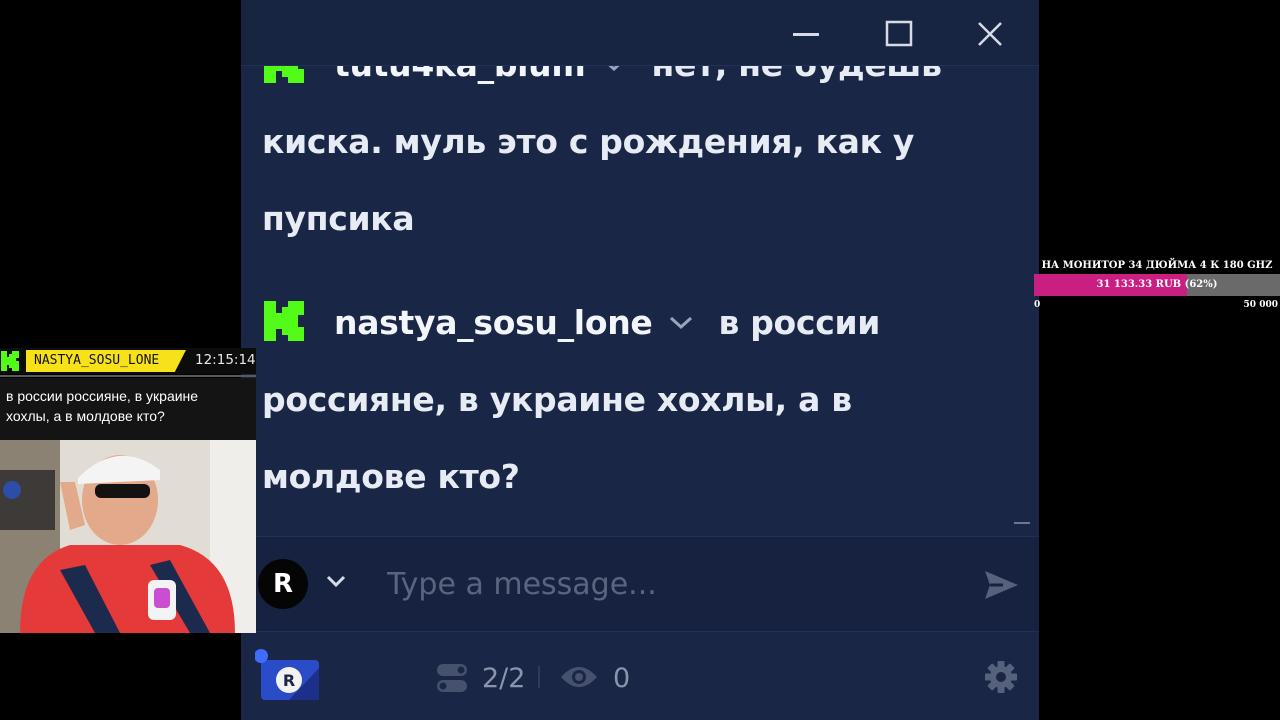 This screenshot has height=720, width=1280. I want to click on message-text-line: нет, не будешь, so click(796, 75).